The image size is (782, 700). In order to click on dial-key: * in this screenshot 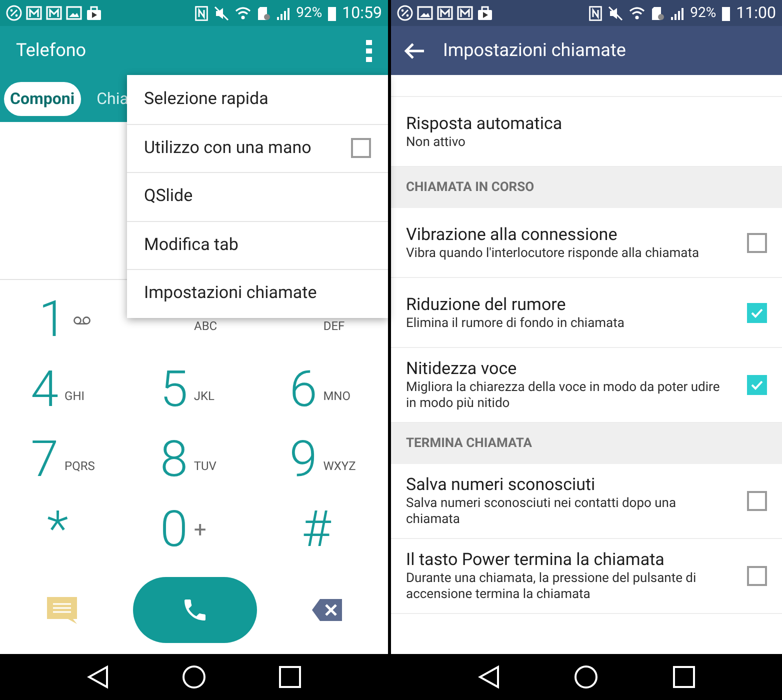, I will do `click(64, 530)`.